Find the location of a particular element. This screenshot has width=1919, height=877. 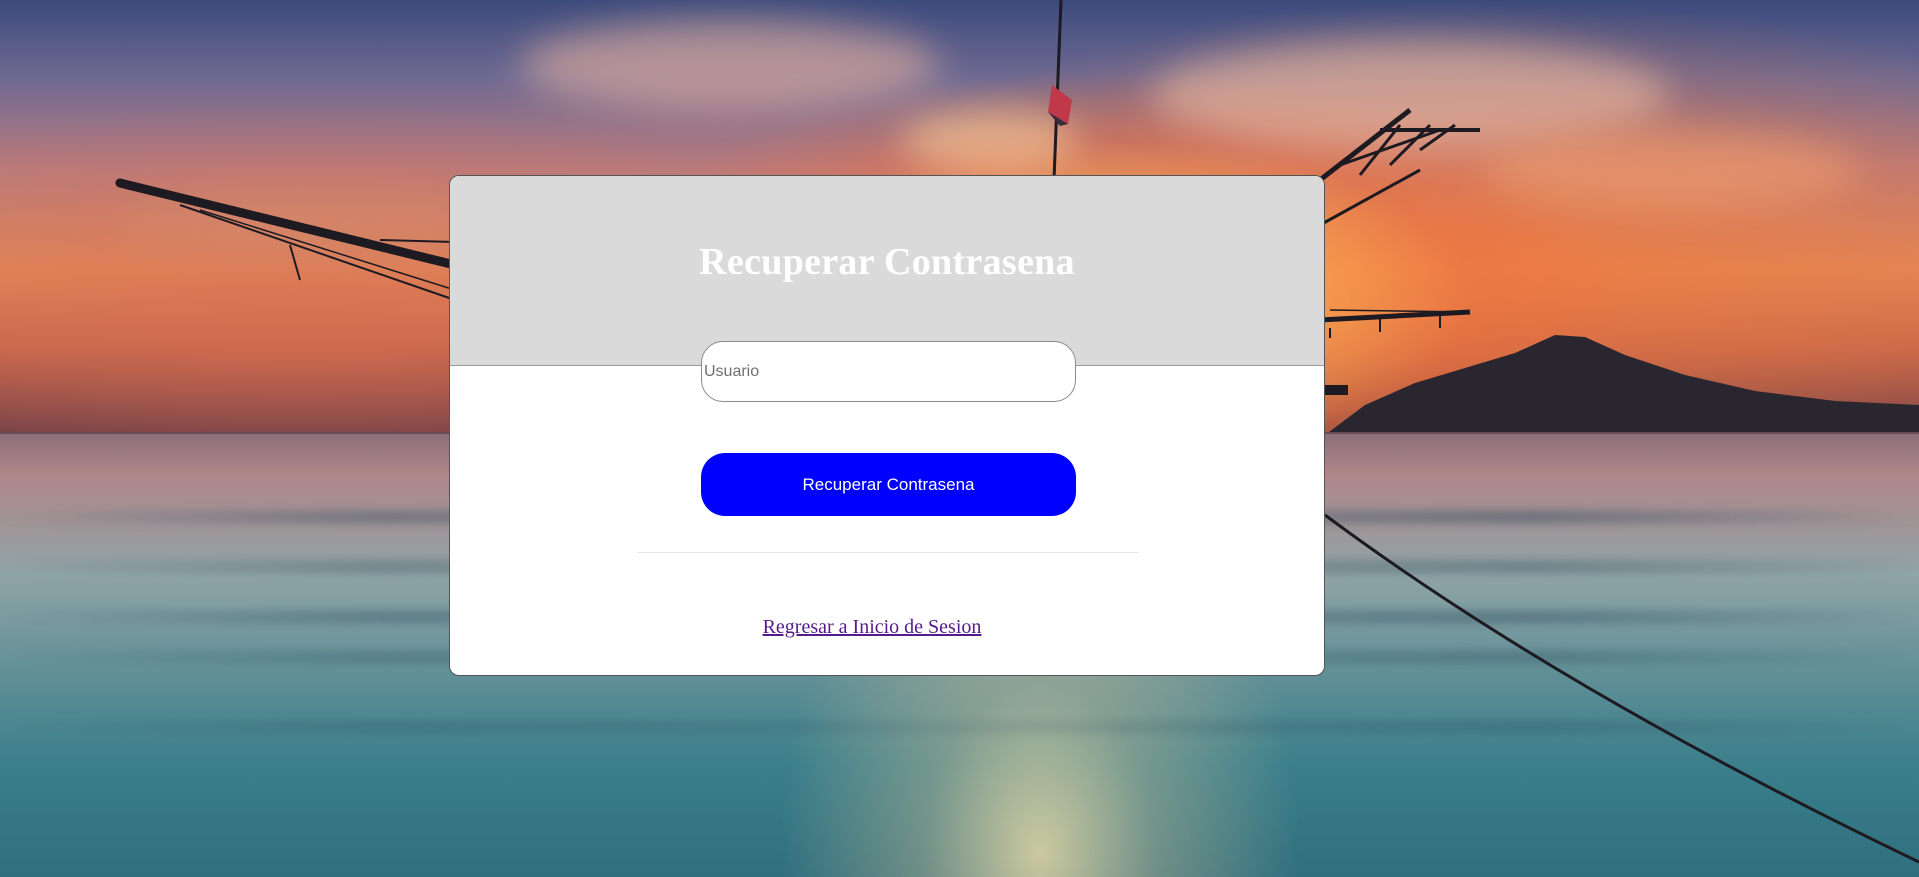

card-header: Recuperar Contrasena is located at coordinates (887, 271).